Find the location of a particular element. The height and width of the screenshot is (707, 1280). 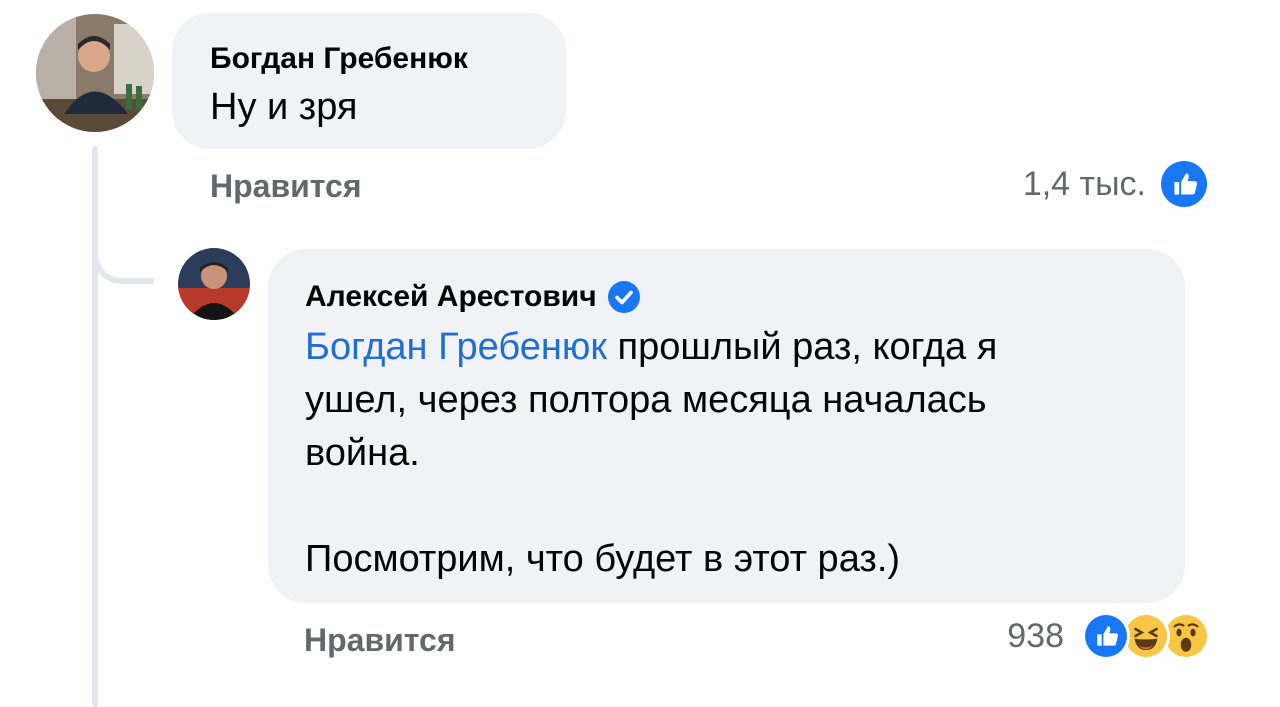

comment-reactions: 1,4 тыс. is located at coordinates (1116, 184).